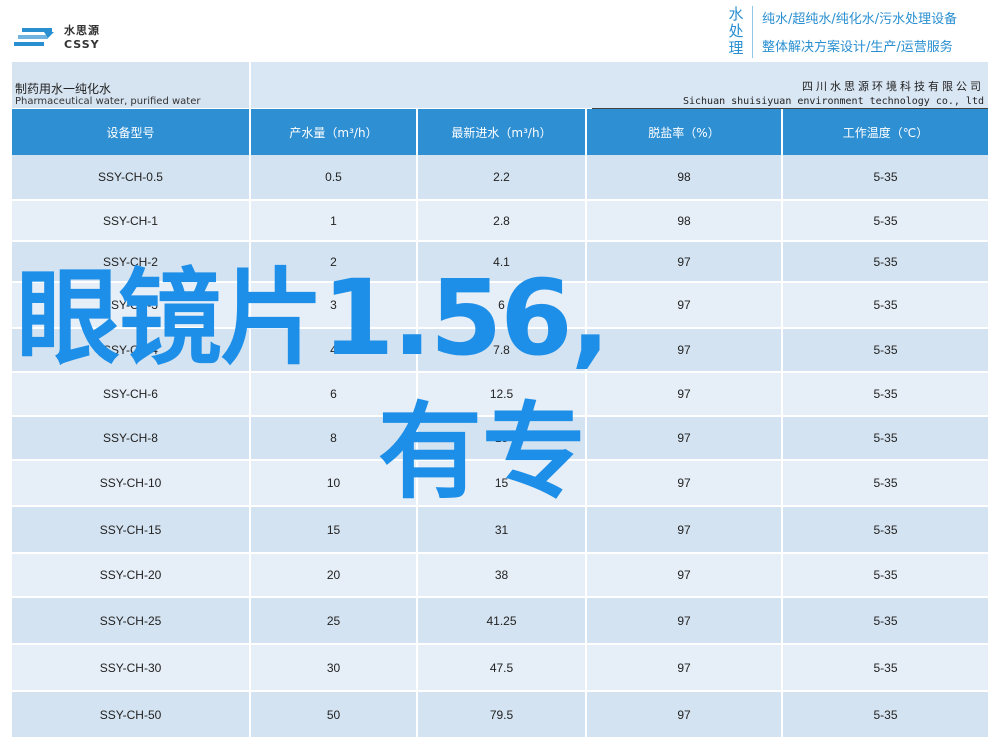 The height and width of the screenshot is (749, 1000). What do you see at coordinates (334, 575) in the screenshot?
I see `cell-output: 20` at bounding box center [334, 575].